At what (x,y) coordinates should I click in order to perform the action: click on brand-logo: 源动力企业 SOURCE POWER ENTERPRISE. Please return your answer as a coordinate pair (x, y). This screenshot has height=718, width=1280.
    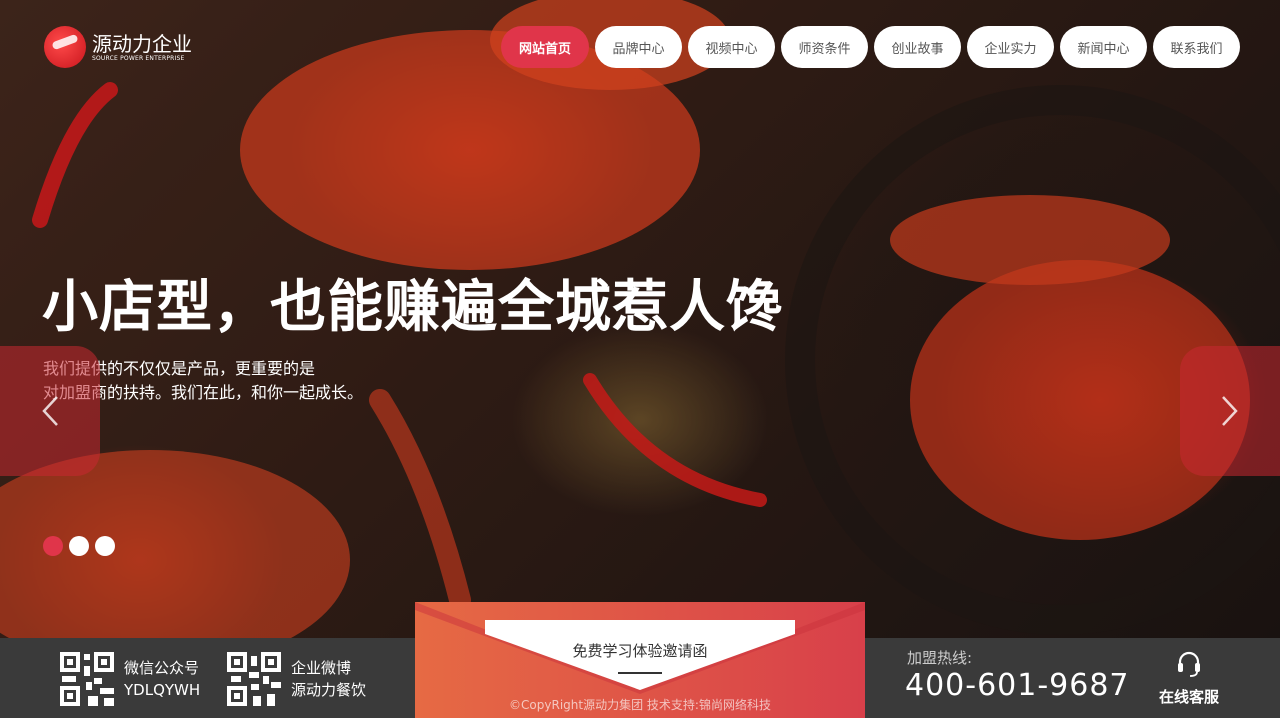
    Looking at the image, I should click on (118, 47).